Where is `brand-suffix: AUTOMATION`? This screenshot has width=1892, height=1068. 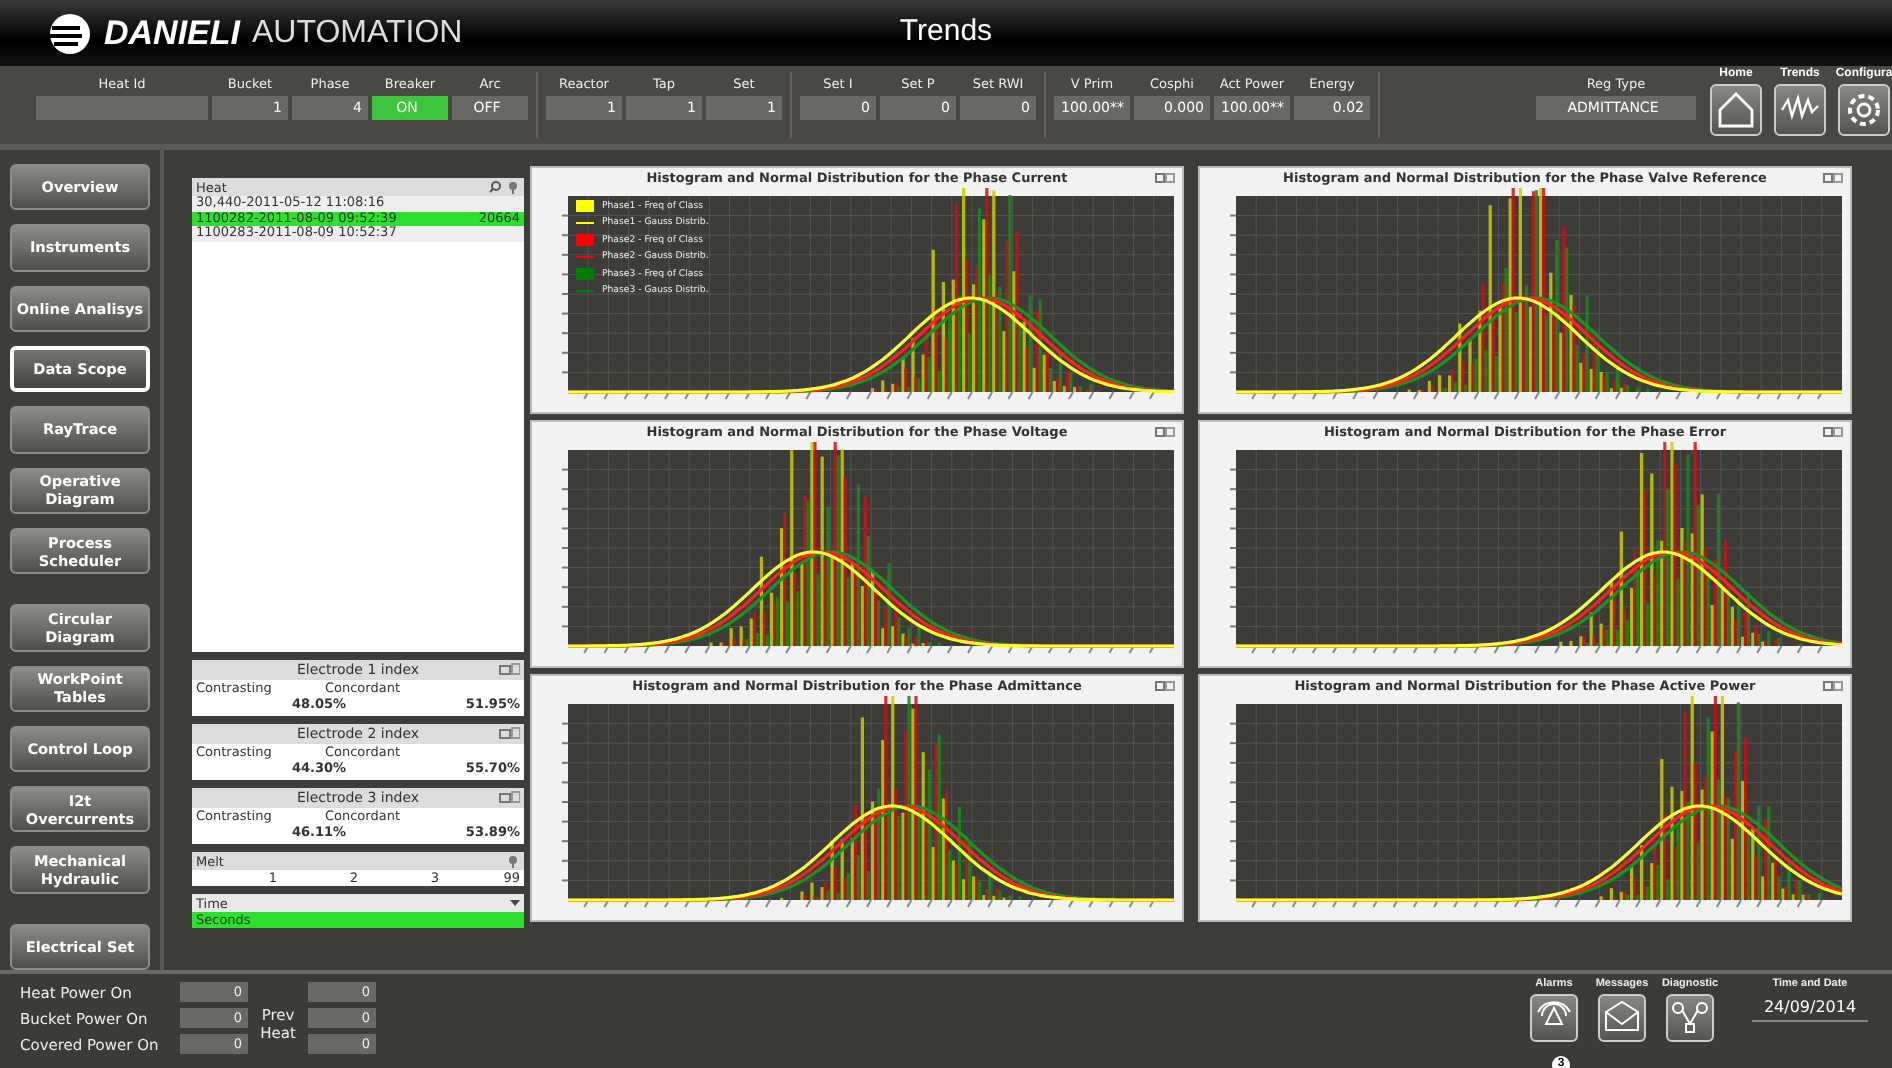 brand-suffix: AUTOMATION is located at coordinates (357, 33).